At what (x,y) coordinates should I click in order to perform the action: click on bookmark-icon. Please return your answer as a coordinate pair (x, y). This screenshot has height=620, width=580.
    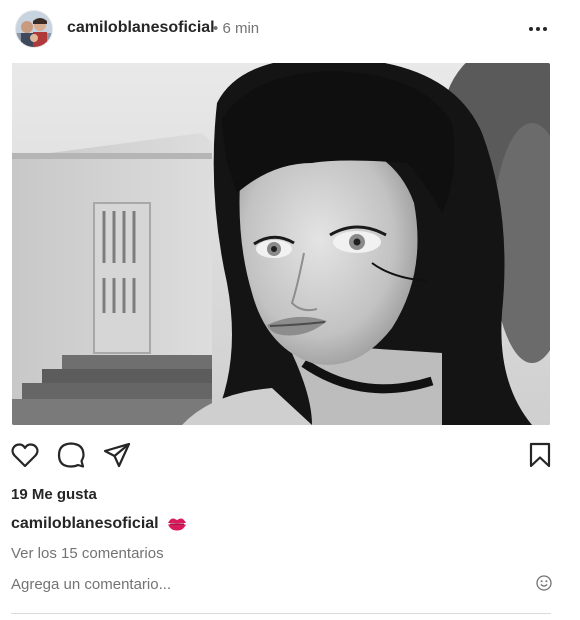
    Looking at the image, I should click on (540, 455).